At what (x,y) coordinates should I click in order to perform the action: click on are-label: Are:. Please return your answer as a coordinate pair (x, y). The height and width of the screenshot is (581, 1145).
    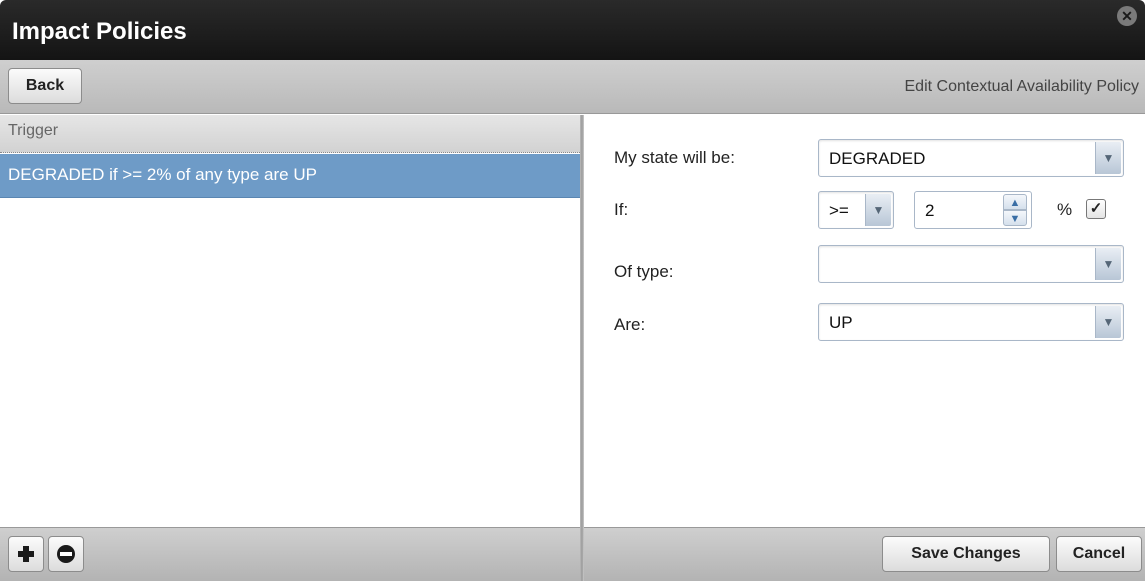
    Looking at the image, I should click on (630, 324).